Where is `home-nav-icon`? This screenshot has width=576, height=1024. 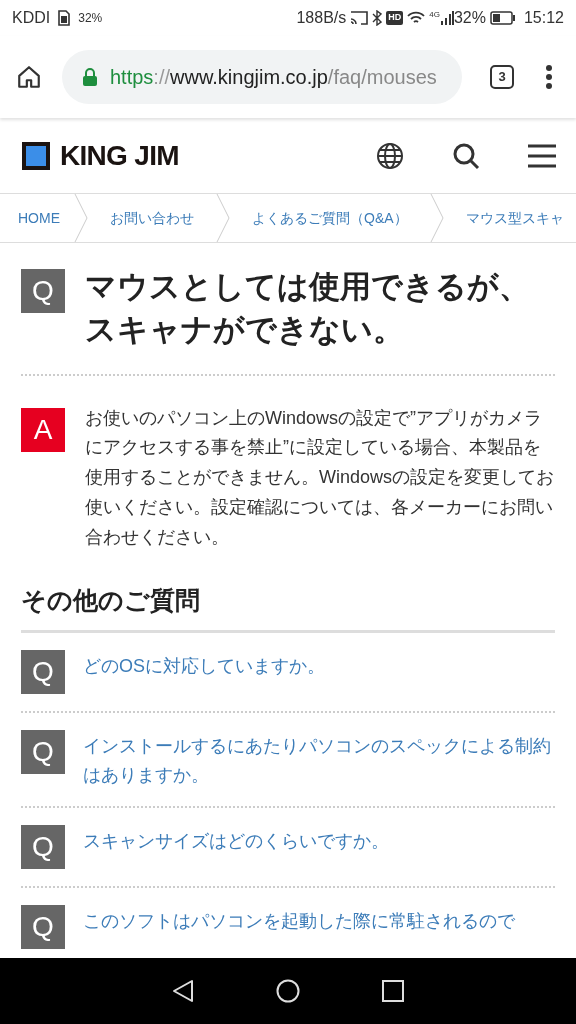 home-nav-icon is located at coordinates (288, 991).